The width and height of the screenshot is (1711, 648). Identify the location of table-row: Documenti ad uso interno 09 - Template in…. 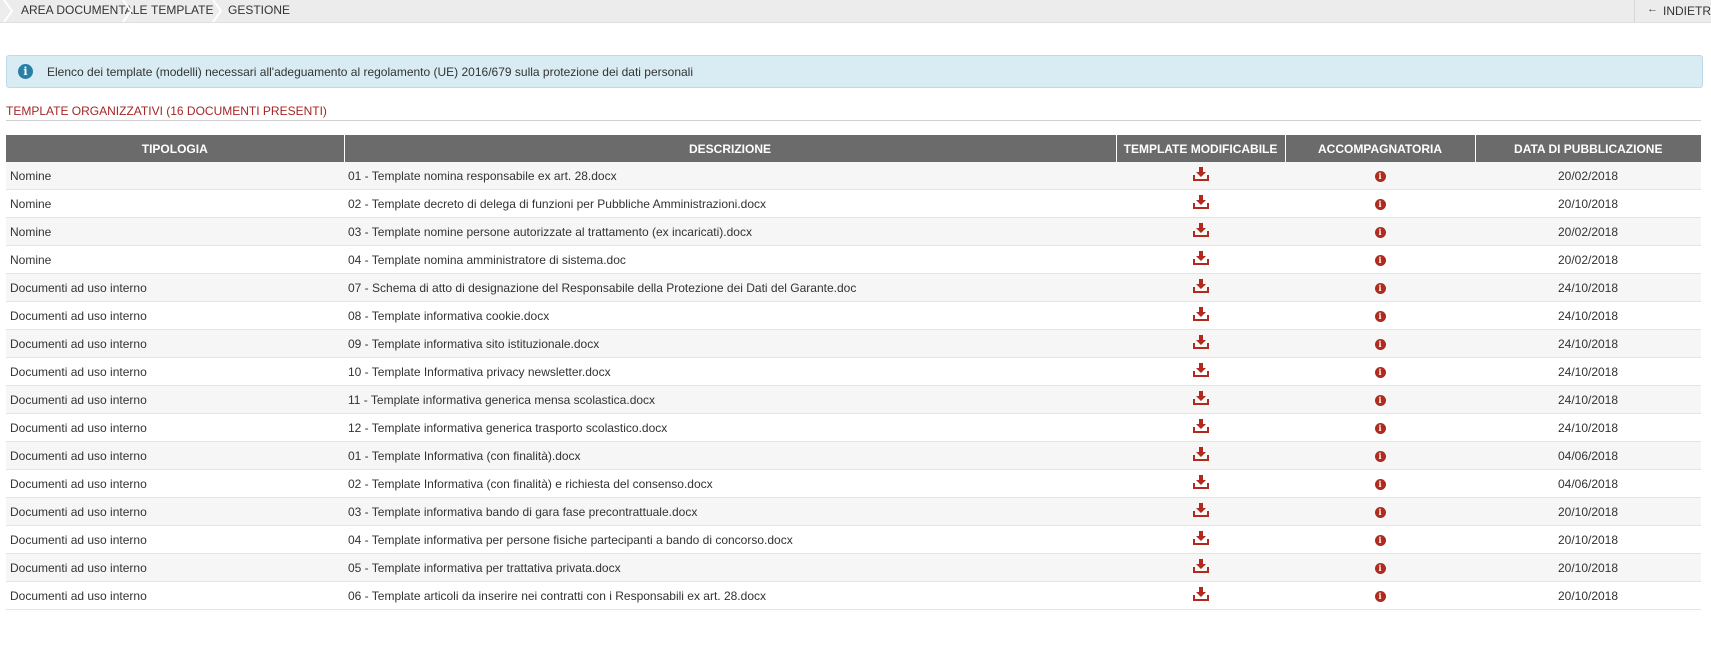
(853, 343).